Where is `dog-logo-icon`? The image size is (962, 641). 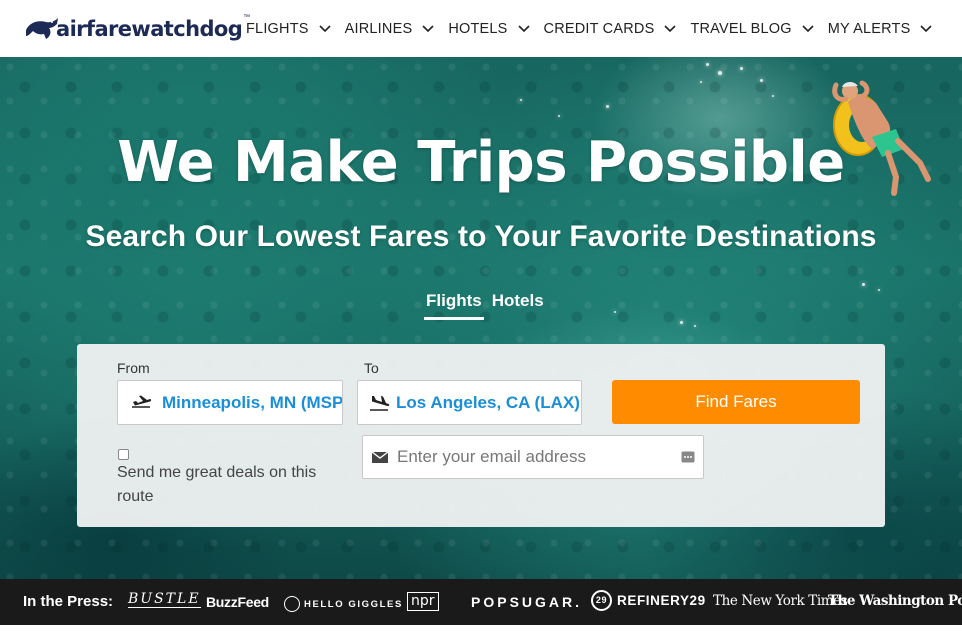
dog-logo-icon is located at coordinates (42, 28).